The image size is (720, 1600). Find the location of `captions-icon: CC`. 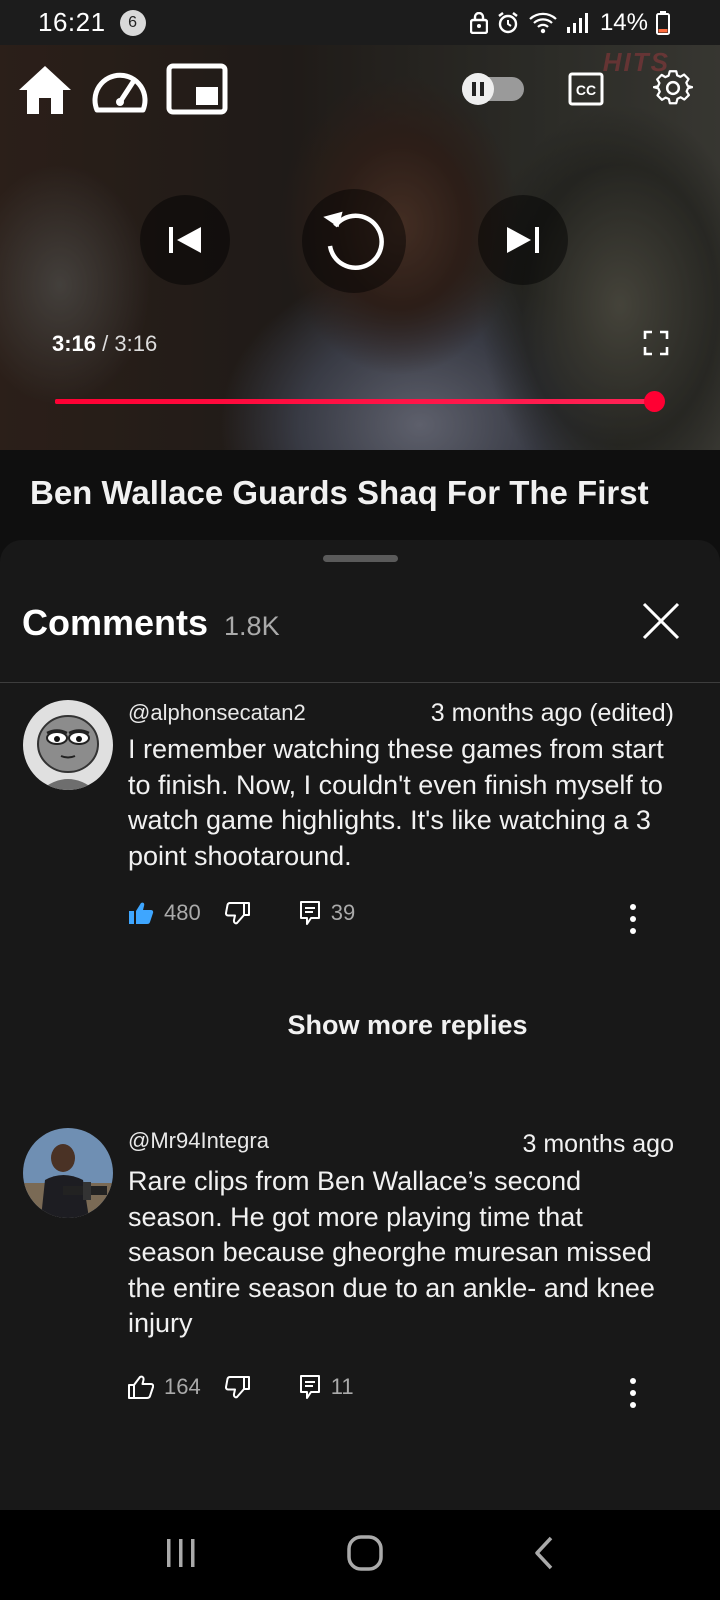

captions-icon: CC is located at coordinates (586, 89).